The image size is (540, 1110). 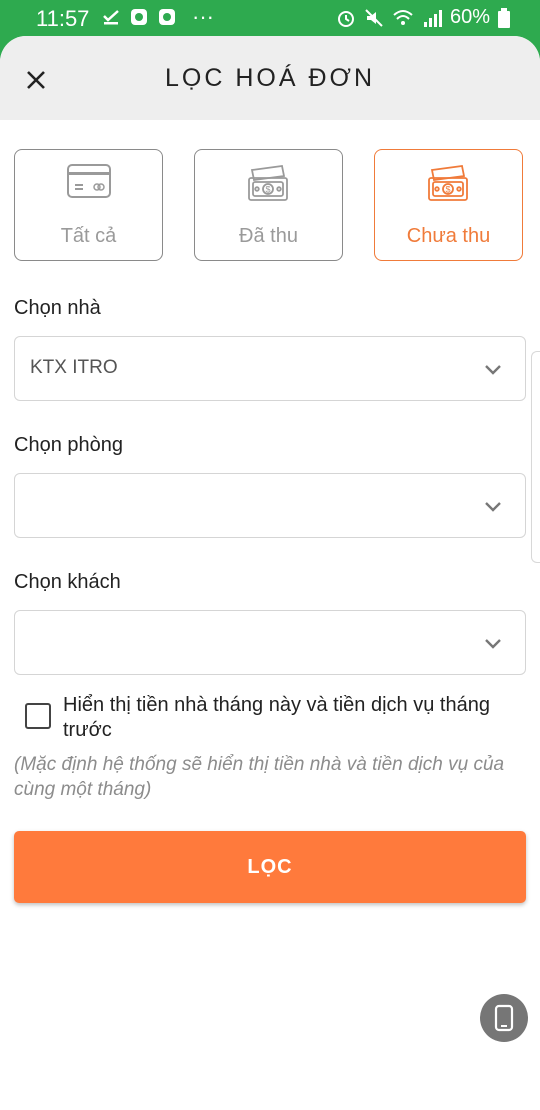 What do you see at coordinates (270, 505) in the screenshot?
I see `room-select` at bounding box center [270, 505].